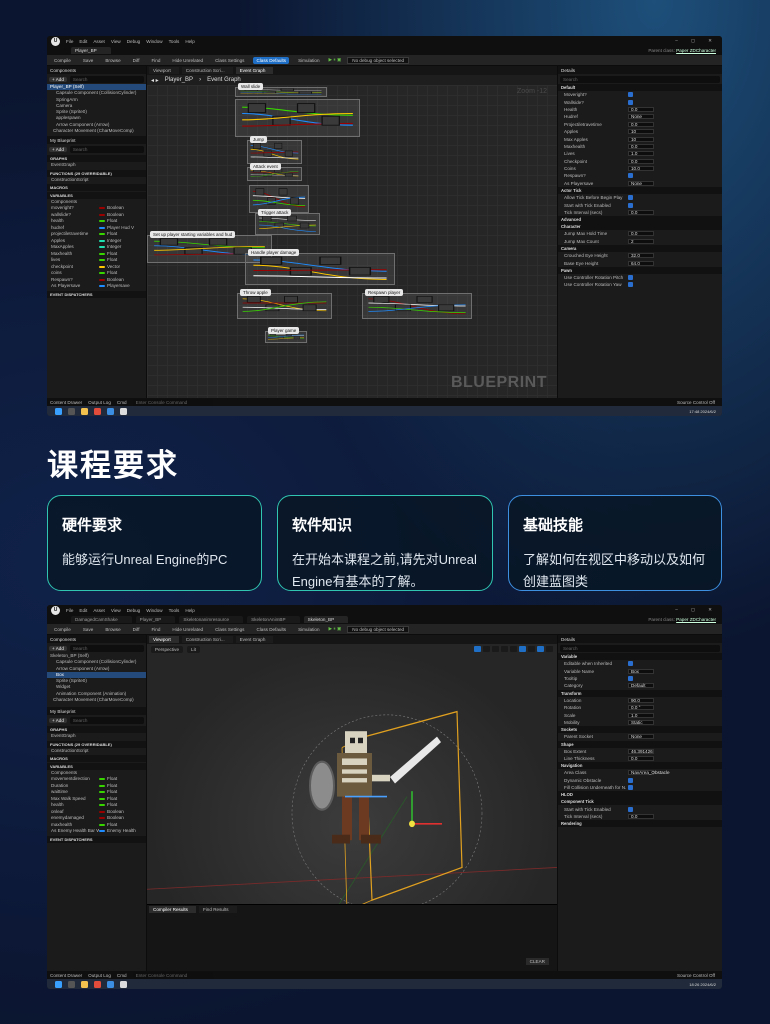 The width and height of the screenshot is (770, 1024). I want to click on detail-value-field: 10.0, so click(641, 169).